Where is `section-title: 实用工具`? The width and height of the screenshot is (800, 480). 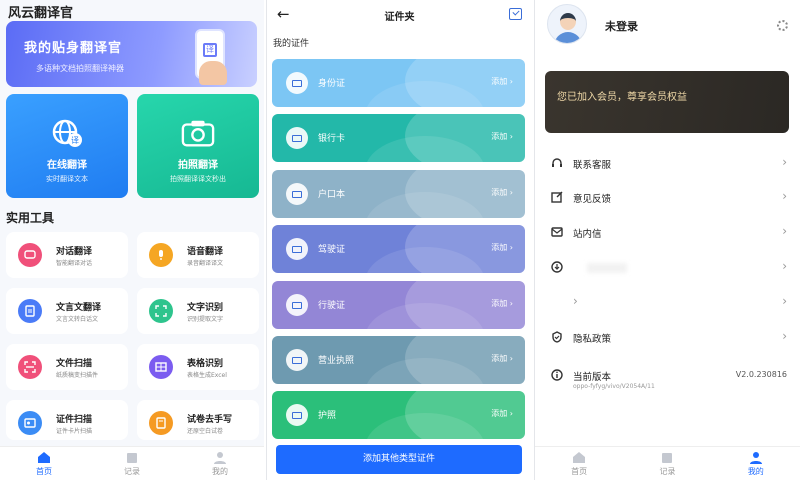
section-title: 实用工具 is located at coordinates (30, 218).